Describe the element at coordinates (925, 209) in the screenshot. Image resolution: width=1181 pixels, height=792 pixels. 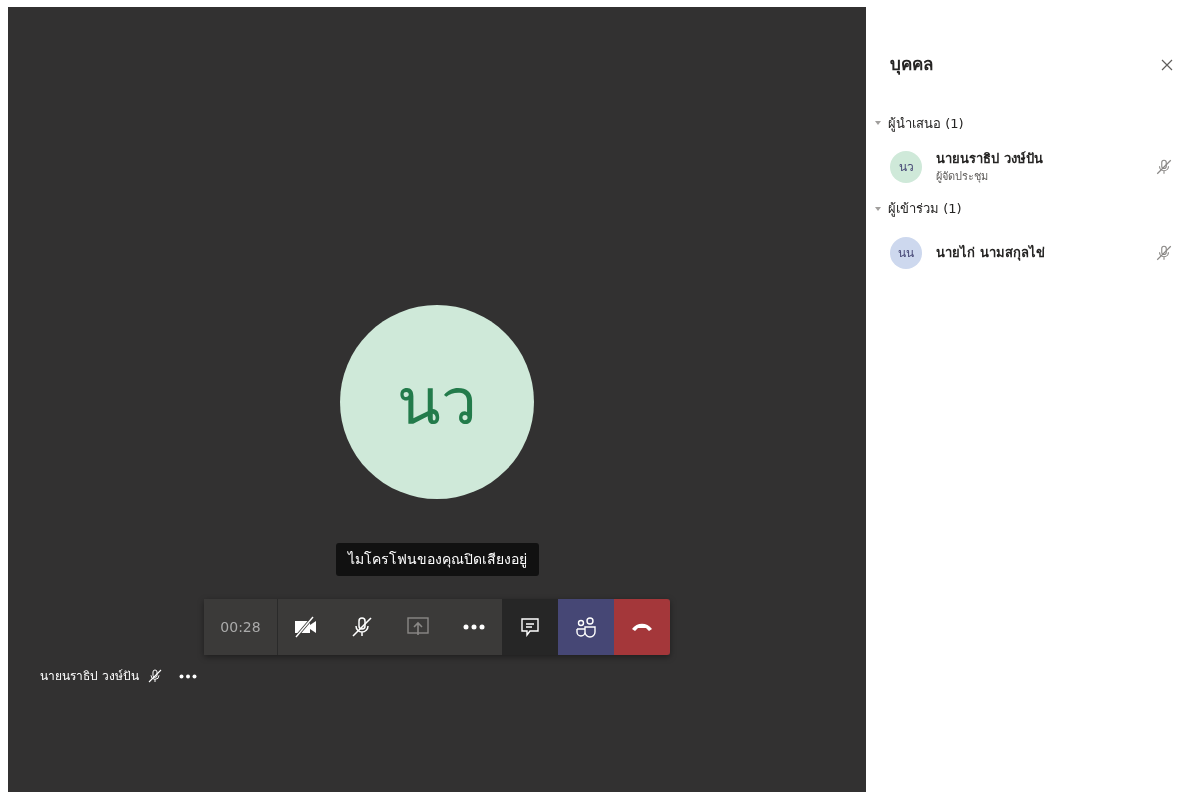
I see `group-label: ผู้เข้าร่วม (1)` at that location.